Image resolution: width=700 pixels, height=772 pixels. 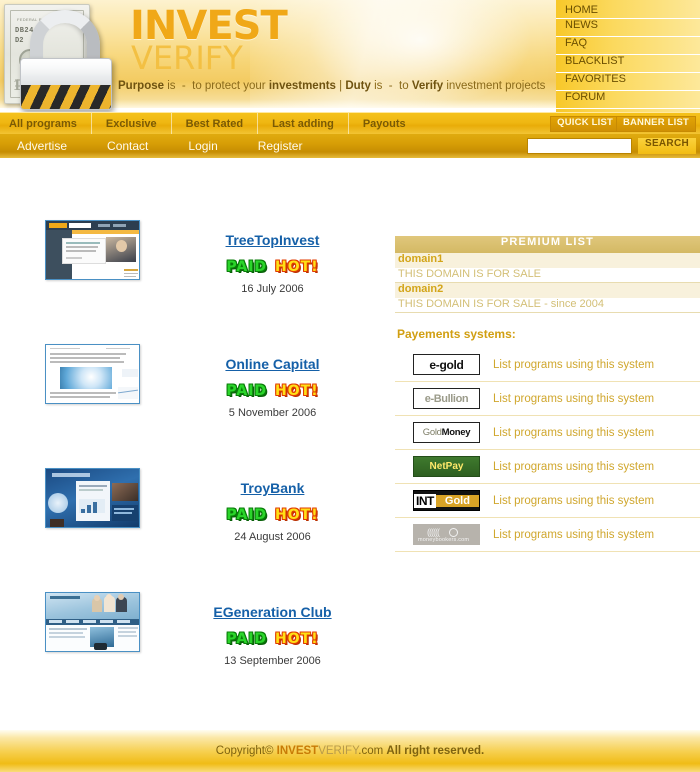 I want to click on nav-item-last-adding: Last adding, so click(x=303, y=123).